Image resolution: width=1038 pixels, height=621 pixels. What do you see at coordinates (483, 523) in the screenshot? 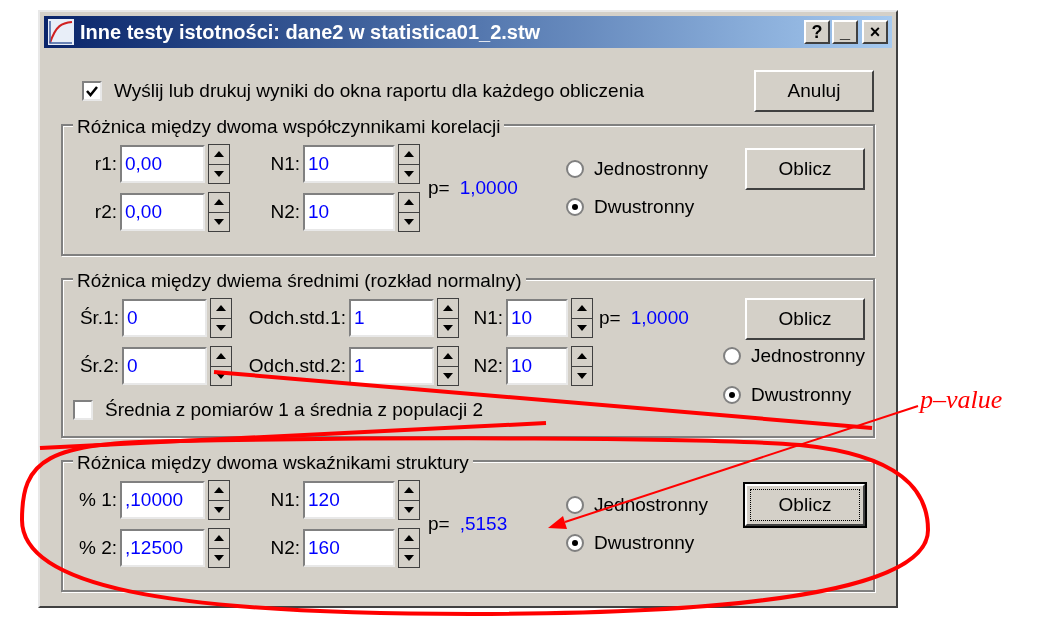
I see `p-value: ,5153` at bounding box center [483, 523].